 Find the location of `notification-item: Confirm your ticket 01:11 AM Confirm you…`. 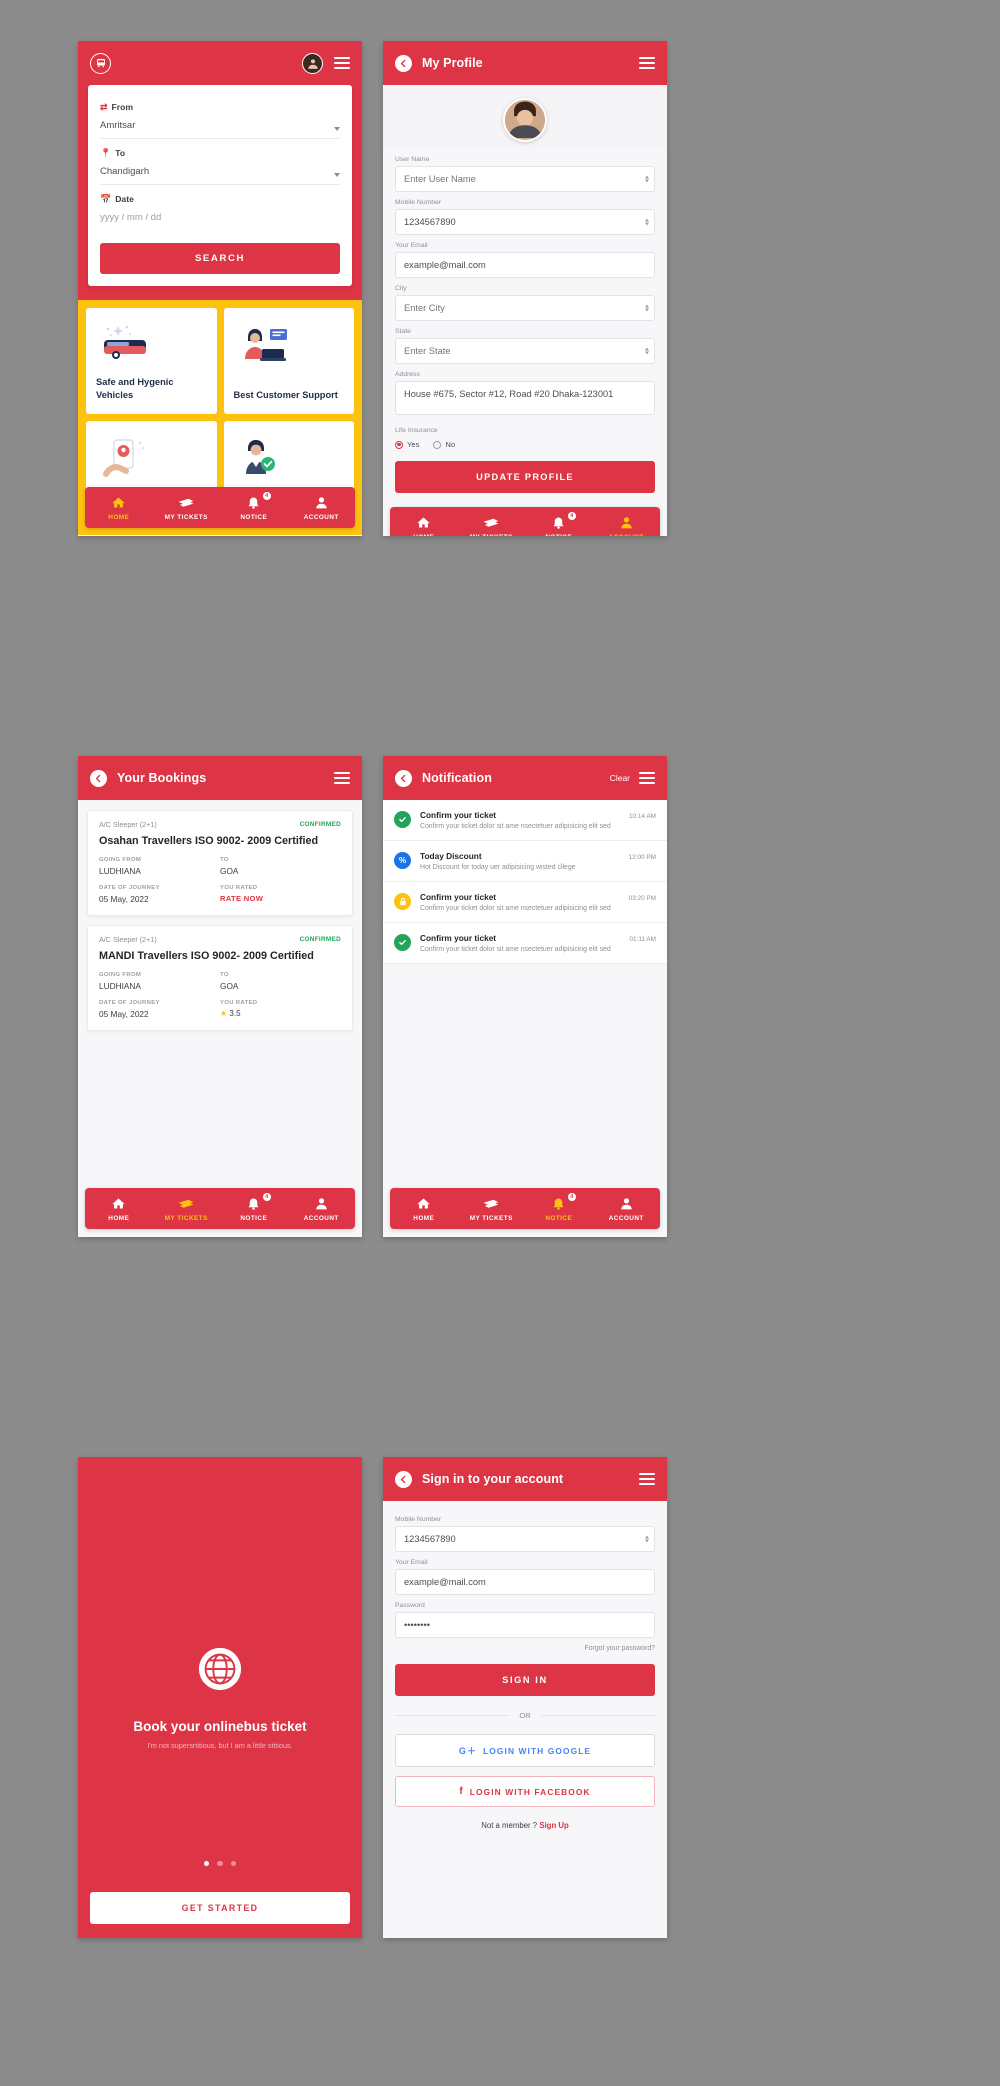

notification-item: Confirm your ticket 01:11 AM Confirm you… is located at coordinates (525, 943).